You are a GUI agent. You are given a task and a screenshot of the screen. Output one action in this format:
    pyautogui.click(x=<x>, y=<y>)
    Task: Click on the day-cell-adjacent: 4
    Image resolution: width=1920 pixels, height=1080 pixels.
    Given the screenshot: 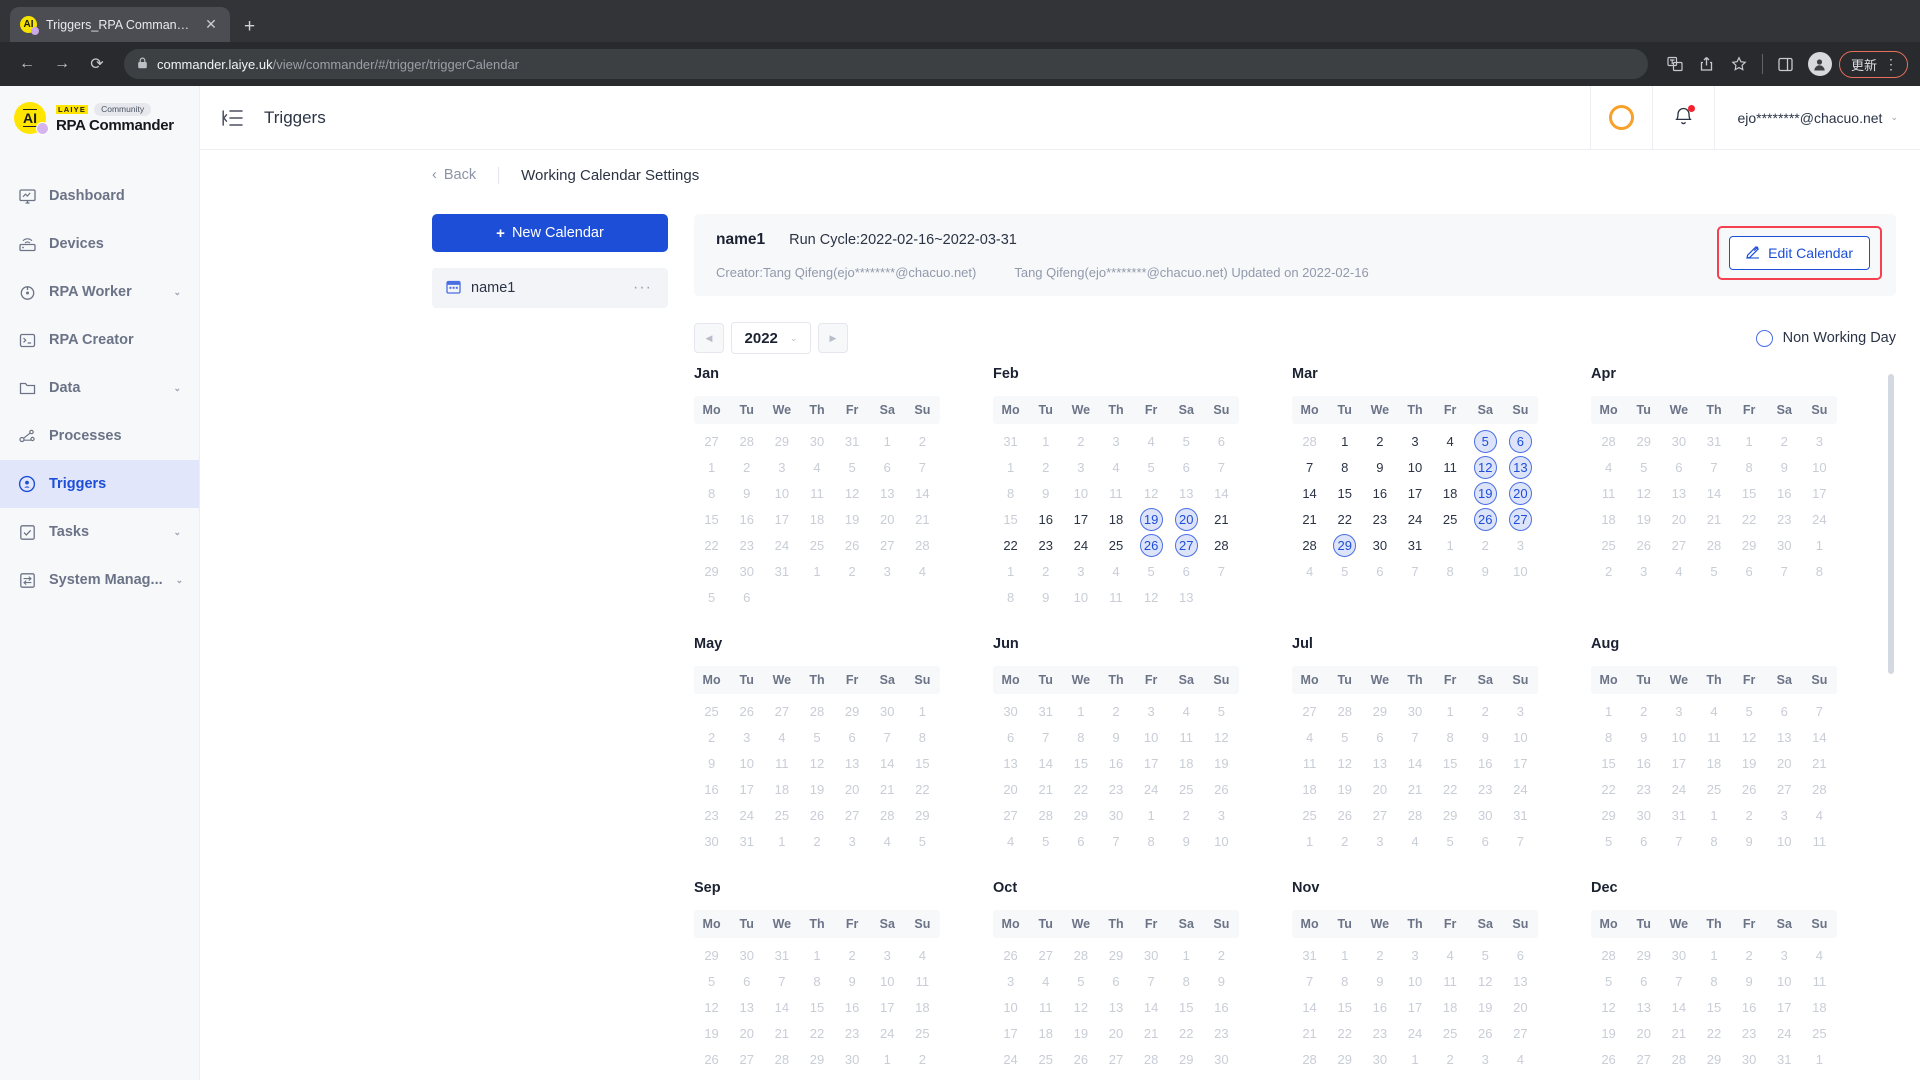 What is the action you would take?
    pyautogui.click(x=1819, y=815)
    